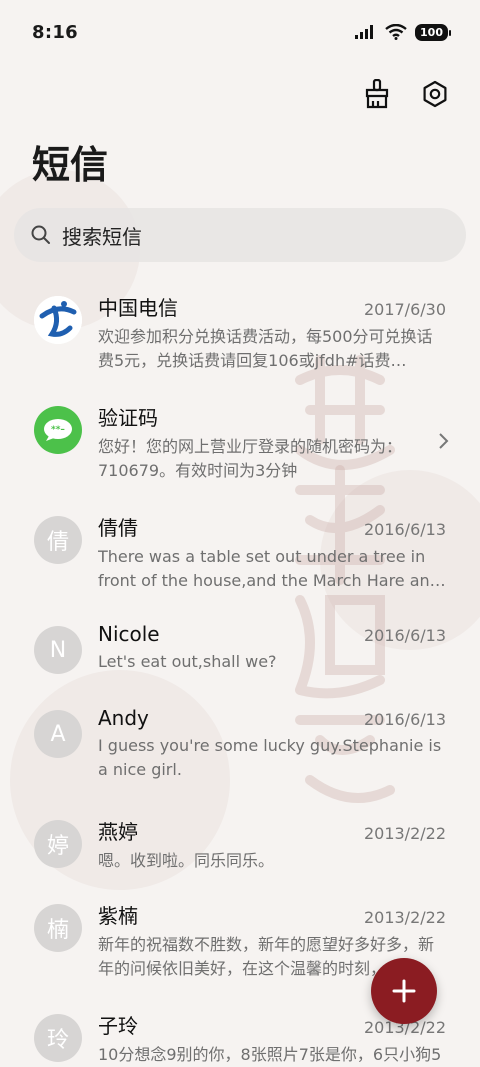  What do you see at coordinates (118, 528) in the screenshot?
I see `contact-name: 倩倩` at bounding box center [118, 528].